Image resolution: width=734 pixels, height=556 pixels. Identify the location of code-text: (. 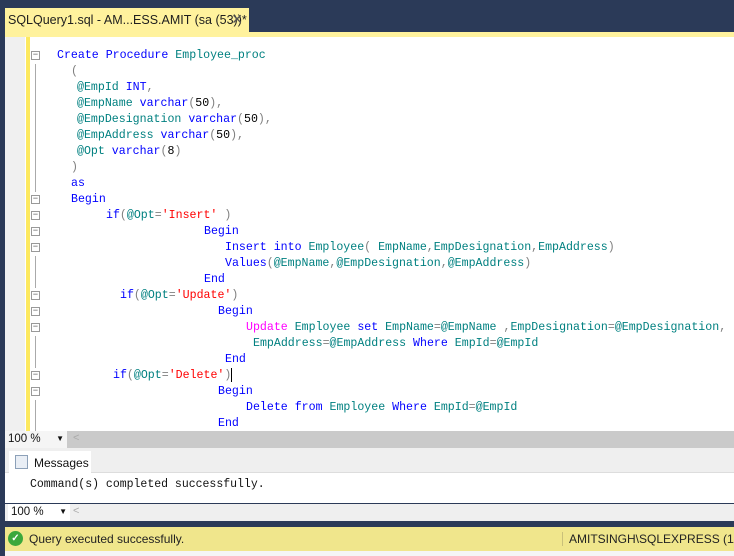
(74, 72).